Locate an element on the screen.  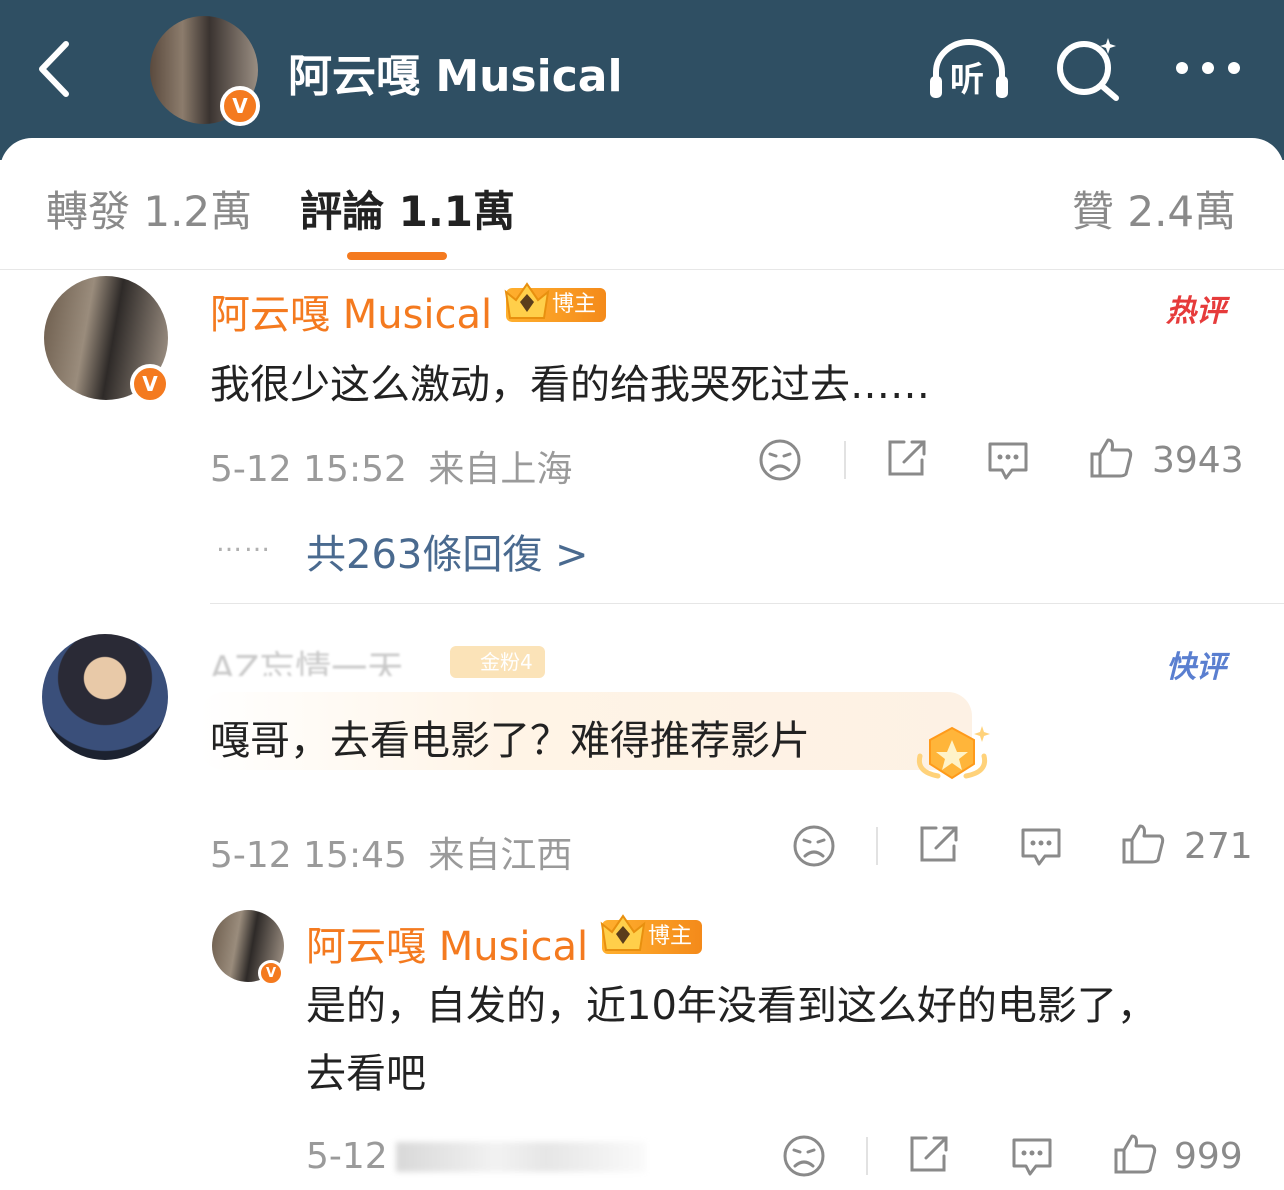
comment-username: AZ忘情一天 is located at coordinates (306, 658).